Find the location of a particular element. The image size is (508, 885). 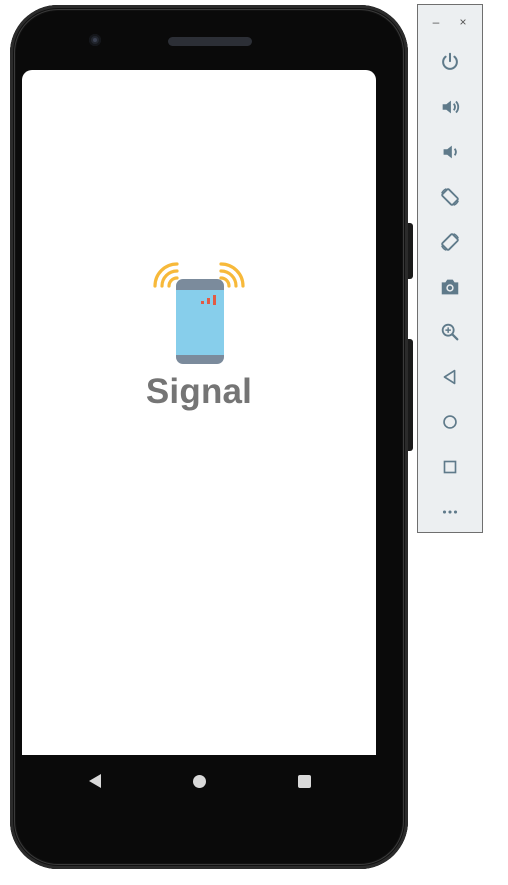

nav-back-button is located at coordinates (95, 781).